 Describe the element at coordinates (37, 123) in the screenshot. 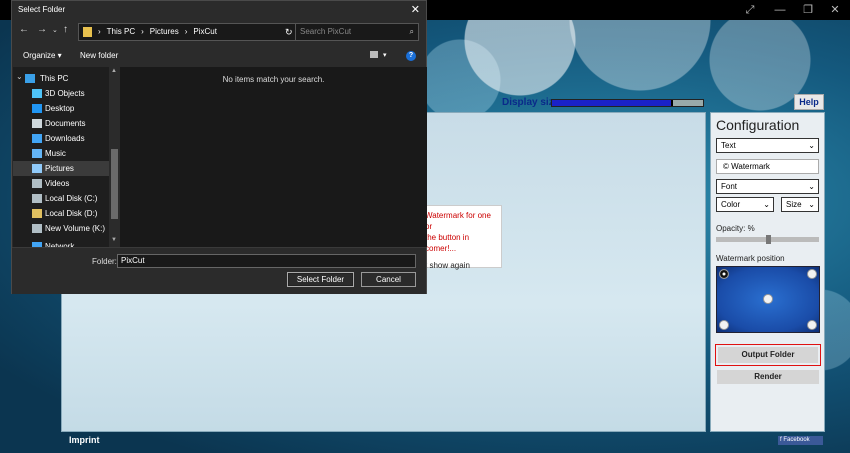

I see `document-icon` at that location.